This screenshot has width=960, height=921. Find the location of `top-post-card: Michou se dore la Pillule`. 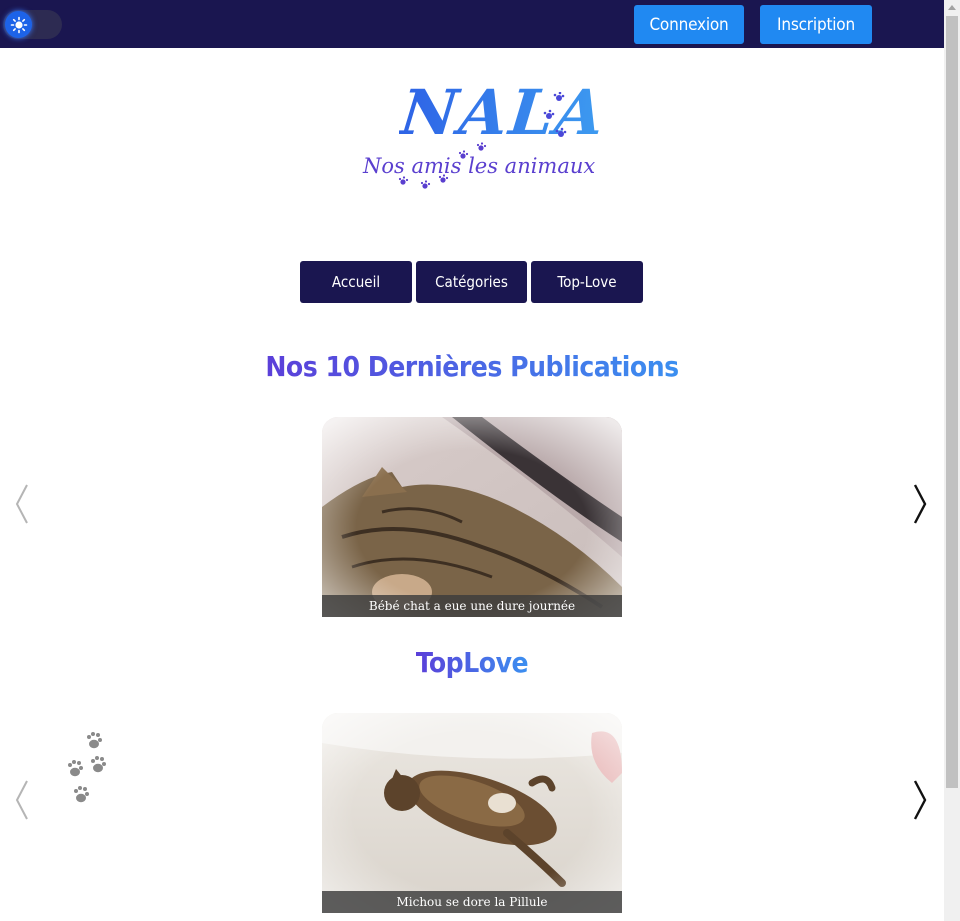

top-post-card: Michou se dore la Pillule is located at coordinates (472, 813).